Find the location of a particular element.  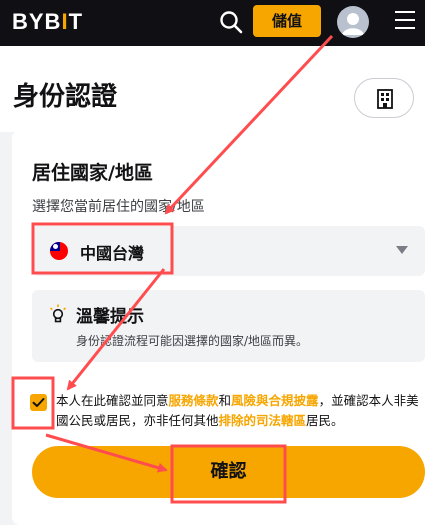

excluded-jurisdictions-link: 排除的司法轄區 is located at coordinates (263, 420).